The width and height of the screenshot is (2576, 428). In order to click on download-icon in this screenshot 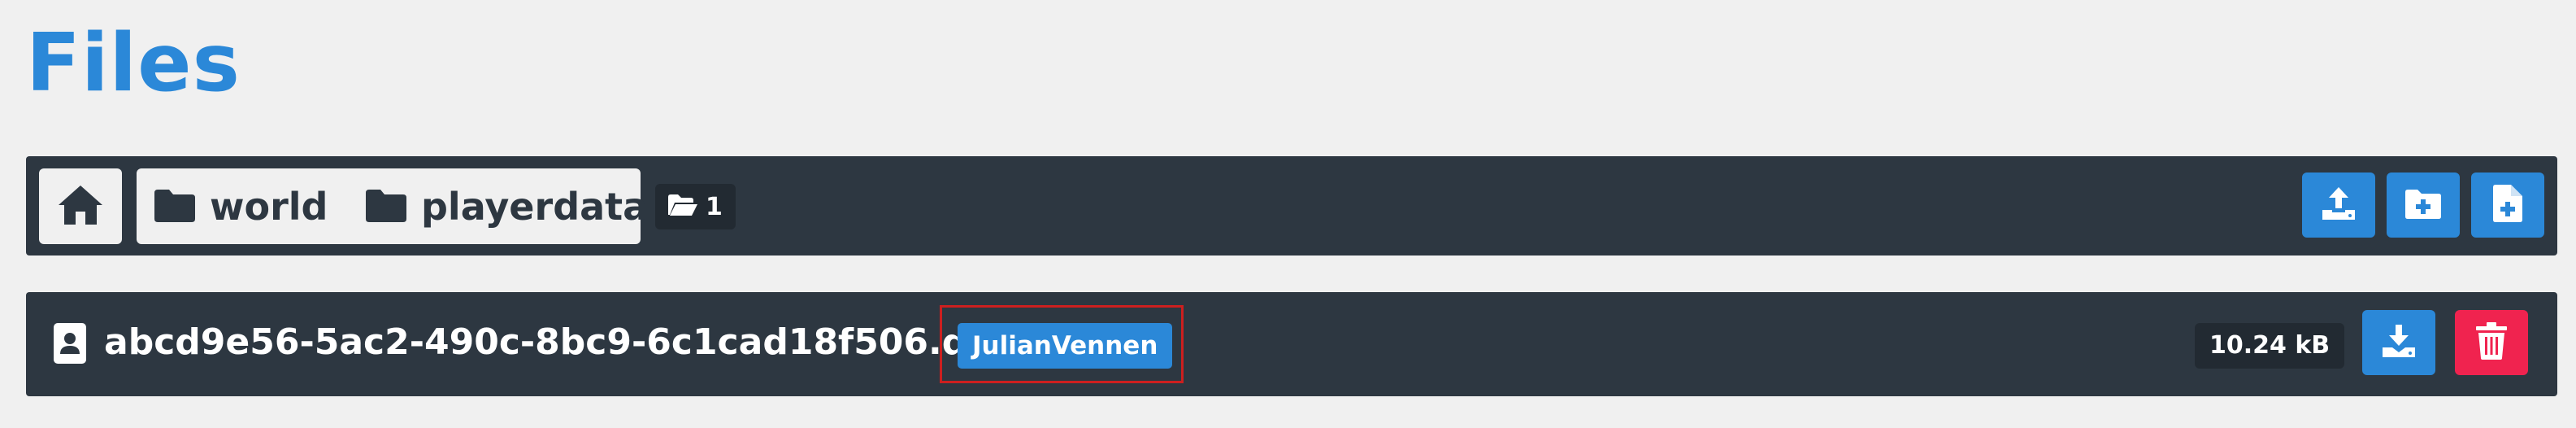, I will do `click(2399, 342)`.